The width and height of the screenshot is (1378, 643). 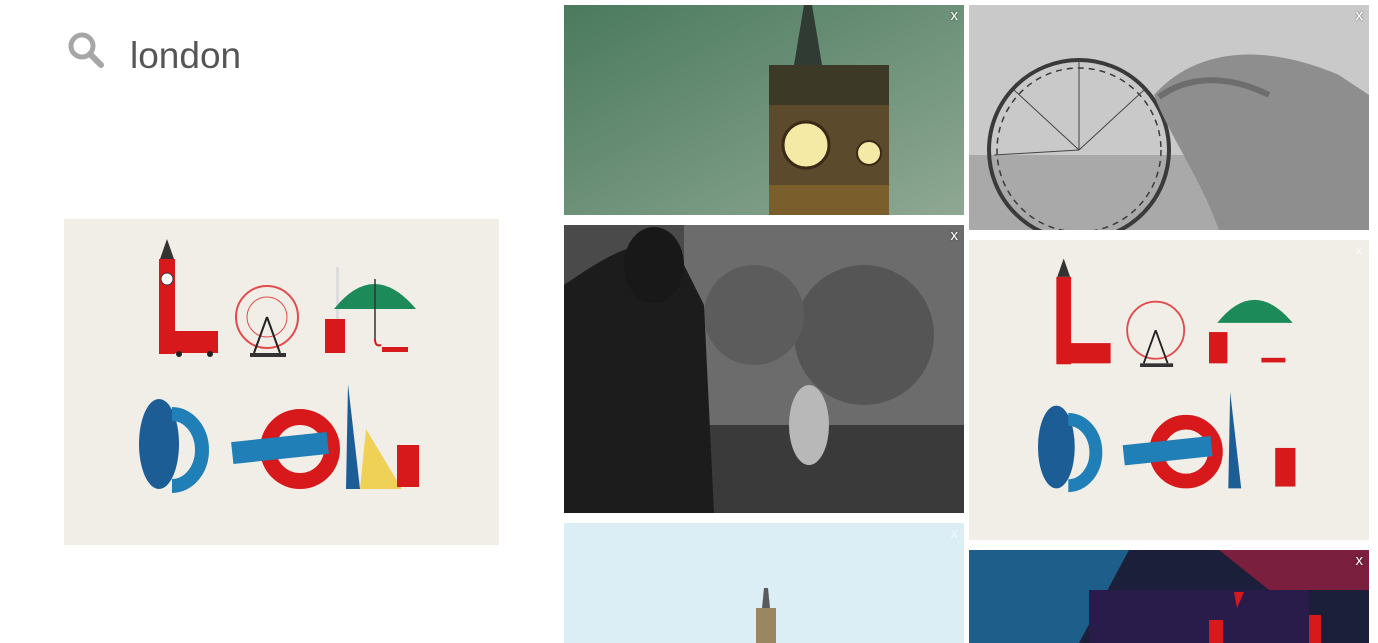 I want to click on film-scene-gif, so click(x=764, y=369).